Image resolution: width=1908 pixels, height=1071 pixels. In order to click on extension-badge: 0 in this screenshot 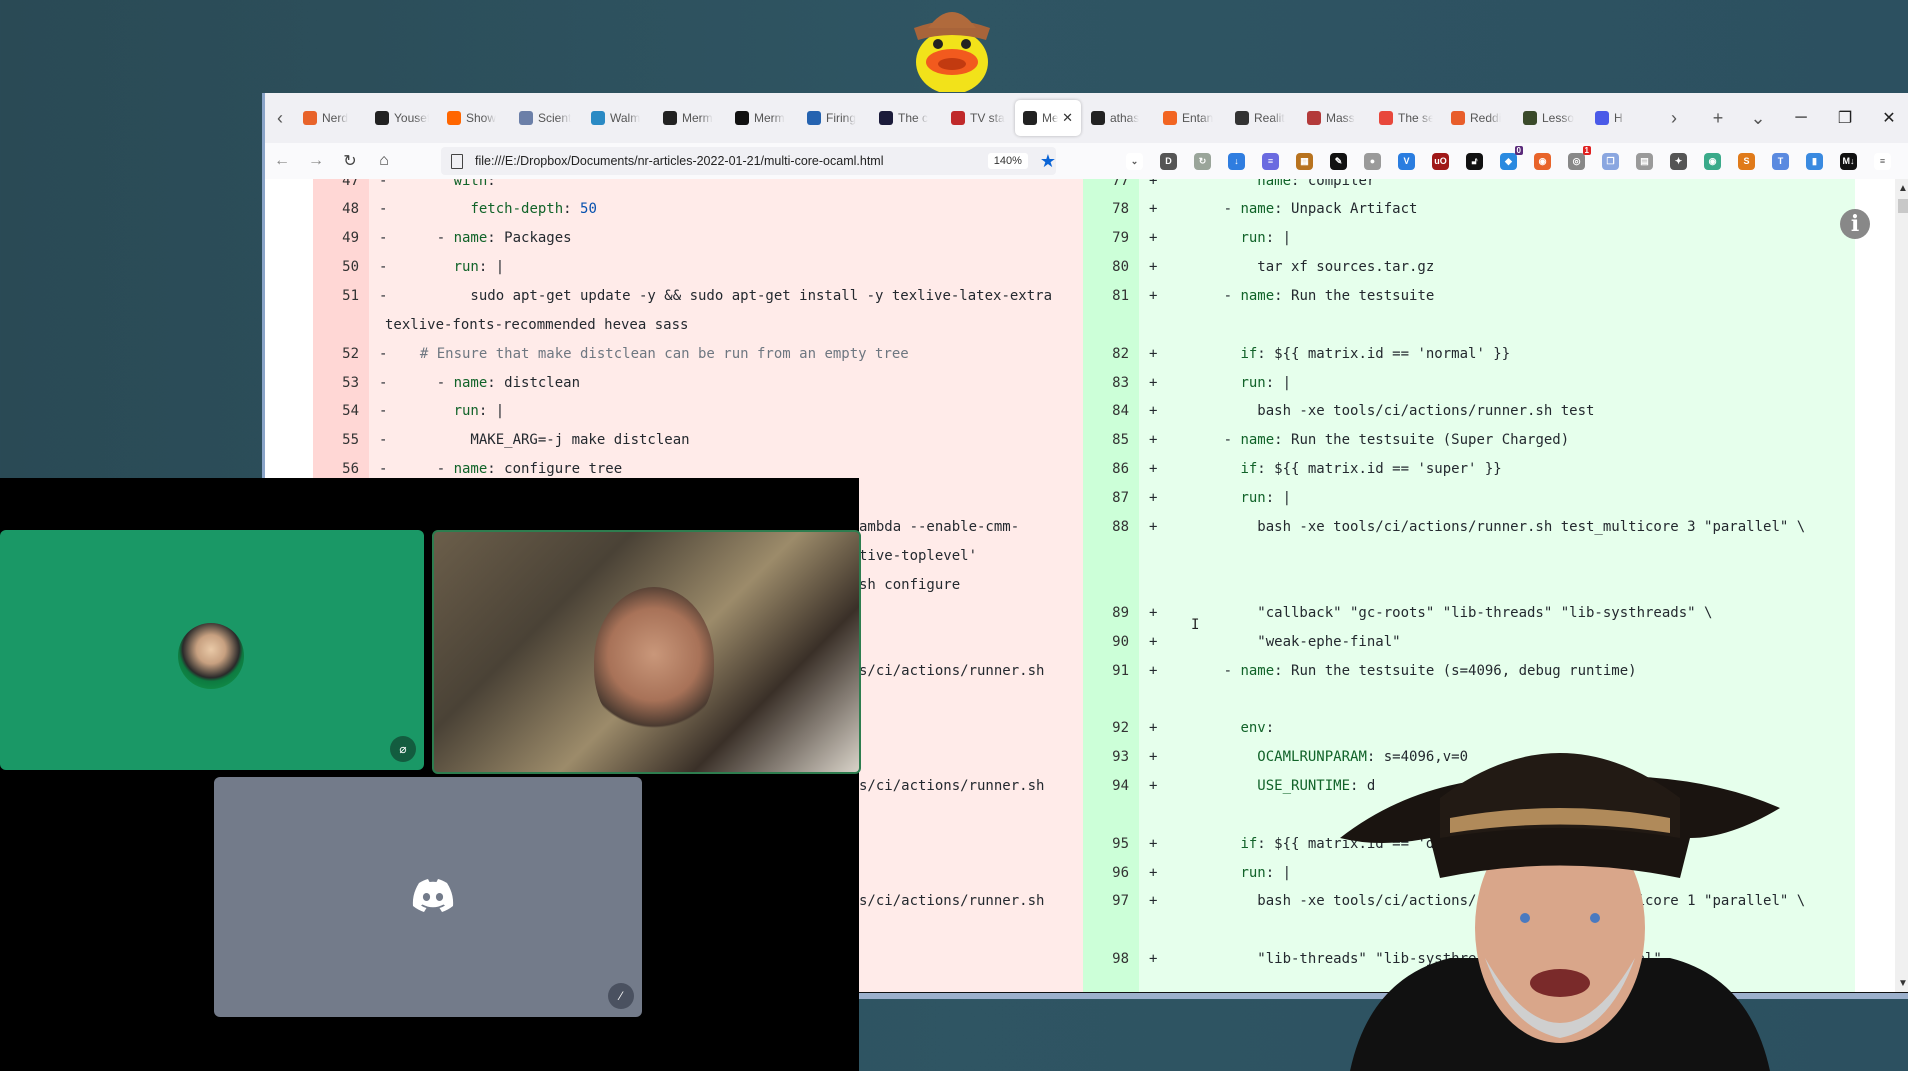, I will do `click(1518, 150)`.